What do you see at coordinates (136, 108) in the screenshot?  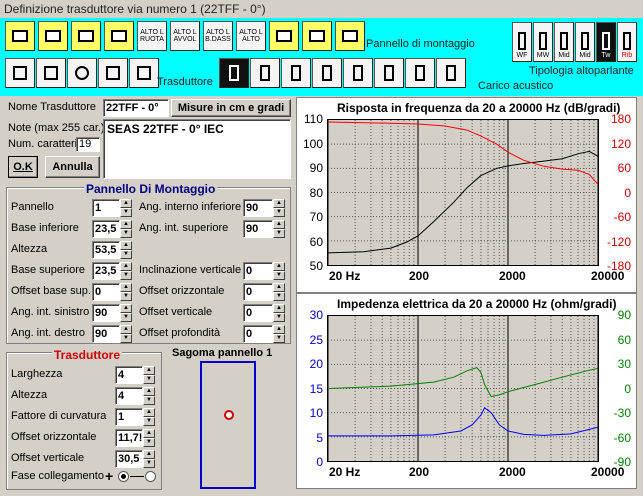 I see `name-input: 22TFF - 0°` at bounding box center [136, 108].